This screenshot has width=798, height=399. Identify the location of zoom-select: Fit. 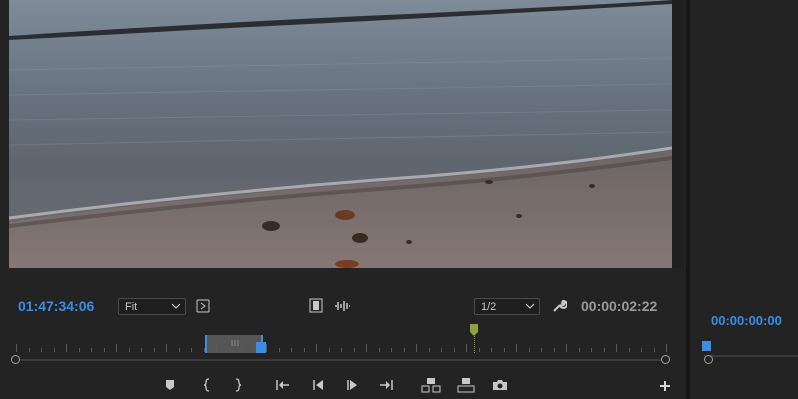
(152, 306).